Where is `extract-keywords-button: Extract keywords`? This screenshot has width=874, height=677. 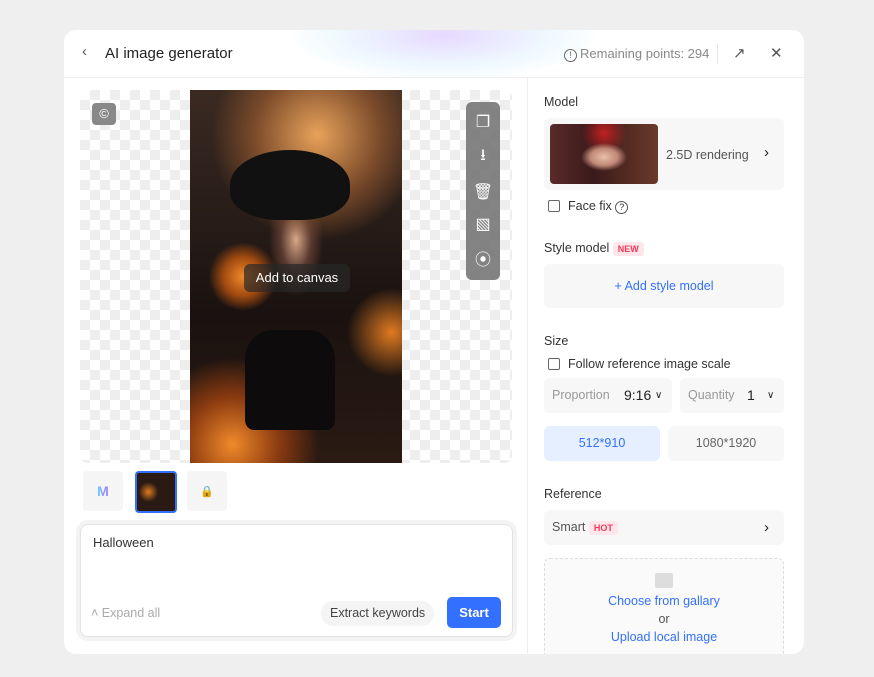
extract-keywords-button: Extract keywords is located at coordinates (378, 613).